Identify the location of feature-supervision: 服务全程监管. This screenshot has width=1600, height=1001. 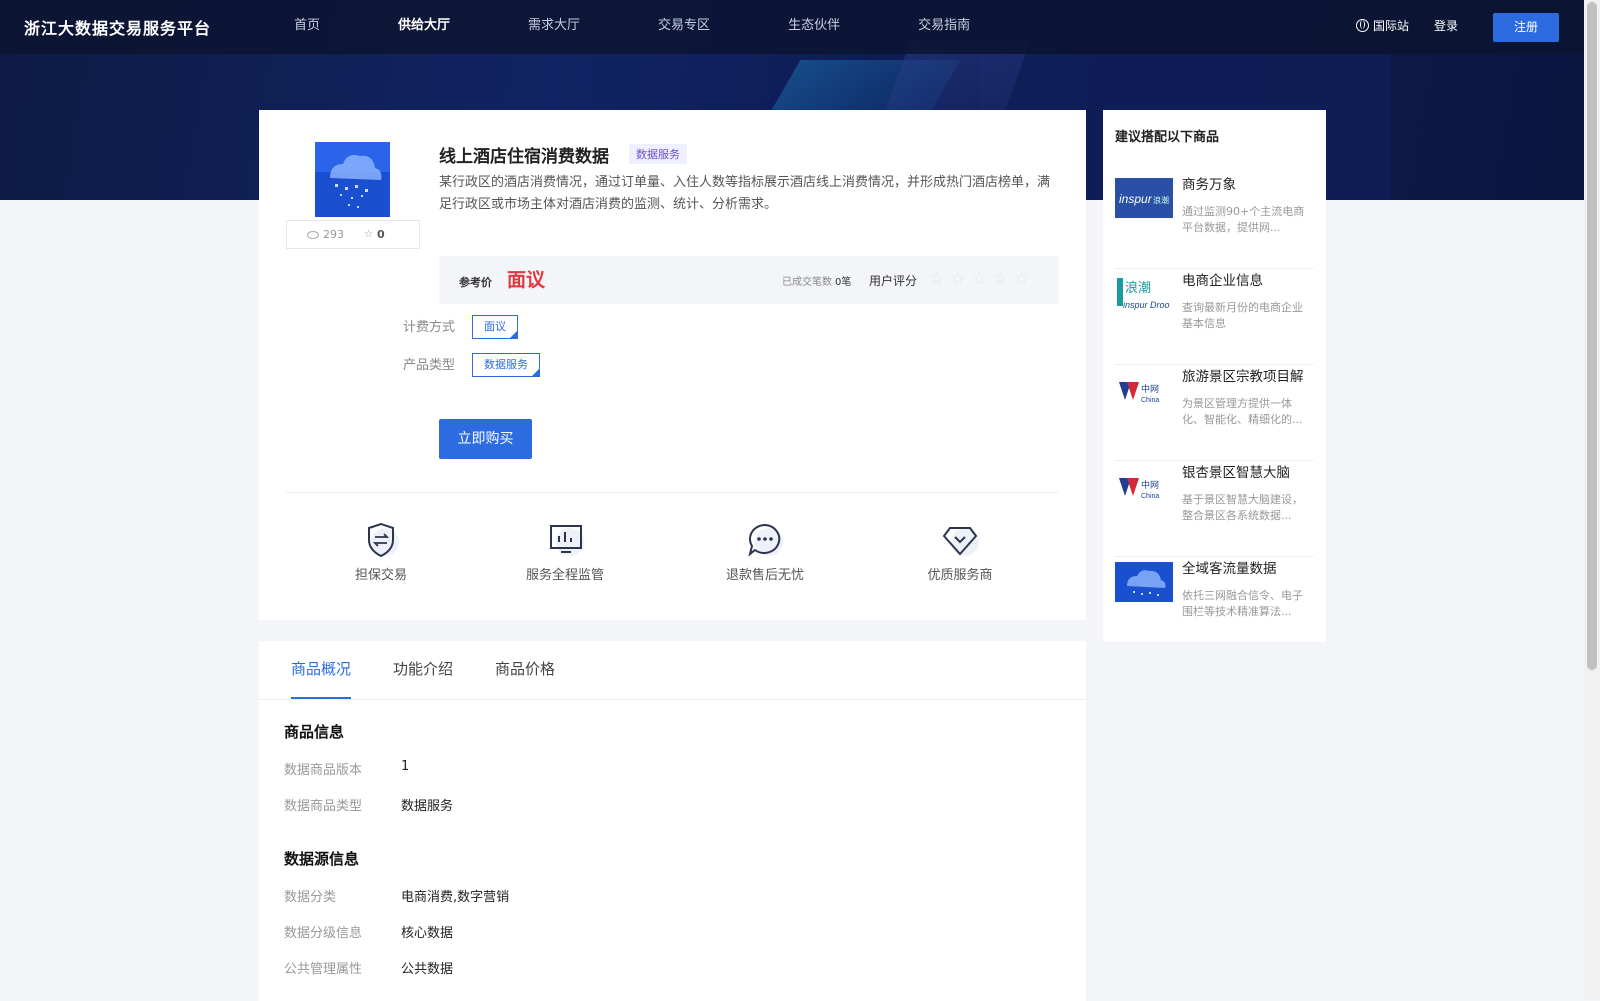
(565, 551).